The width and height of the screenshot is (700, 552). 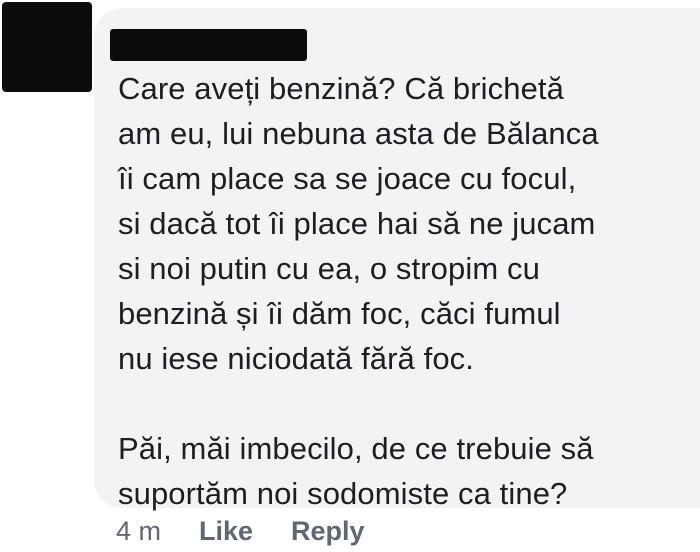 What do you see at coordinates (328, 531) in the screenshot?
I see `reply-button: Reply` at bounding box center [328, 531].